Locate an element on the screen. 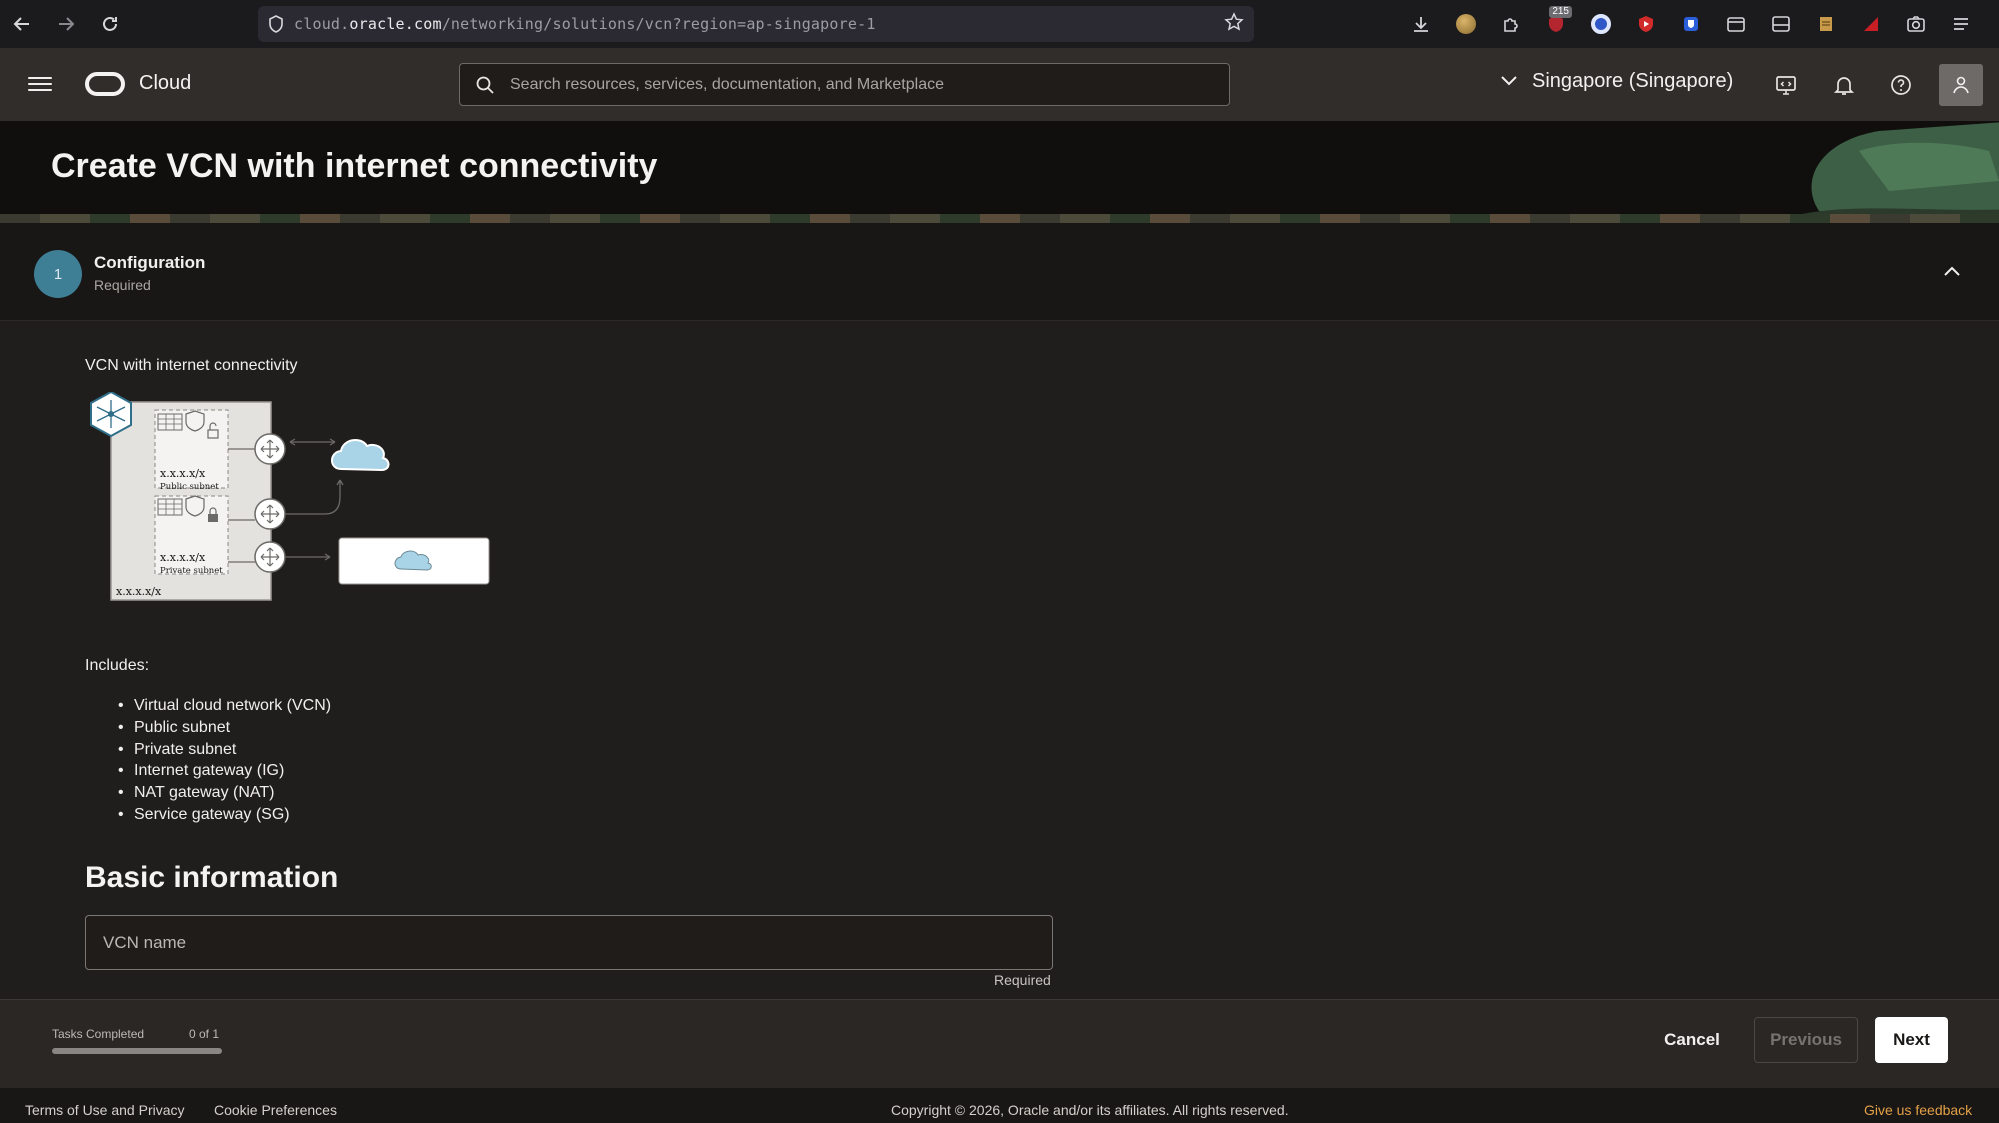 This screenshot has width=1999, height=1123. extension-sidebar is located at coordinates (1780, 24).